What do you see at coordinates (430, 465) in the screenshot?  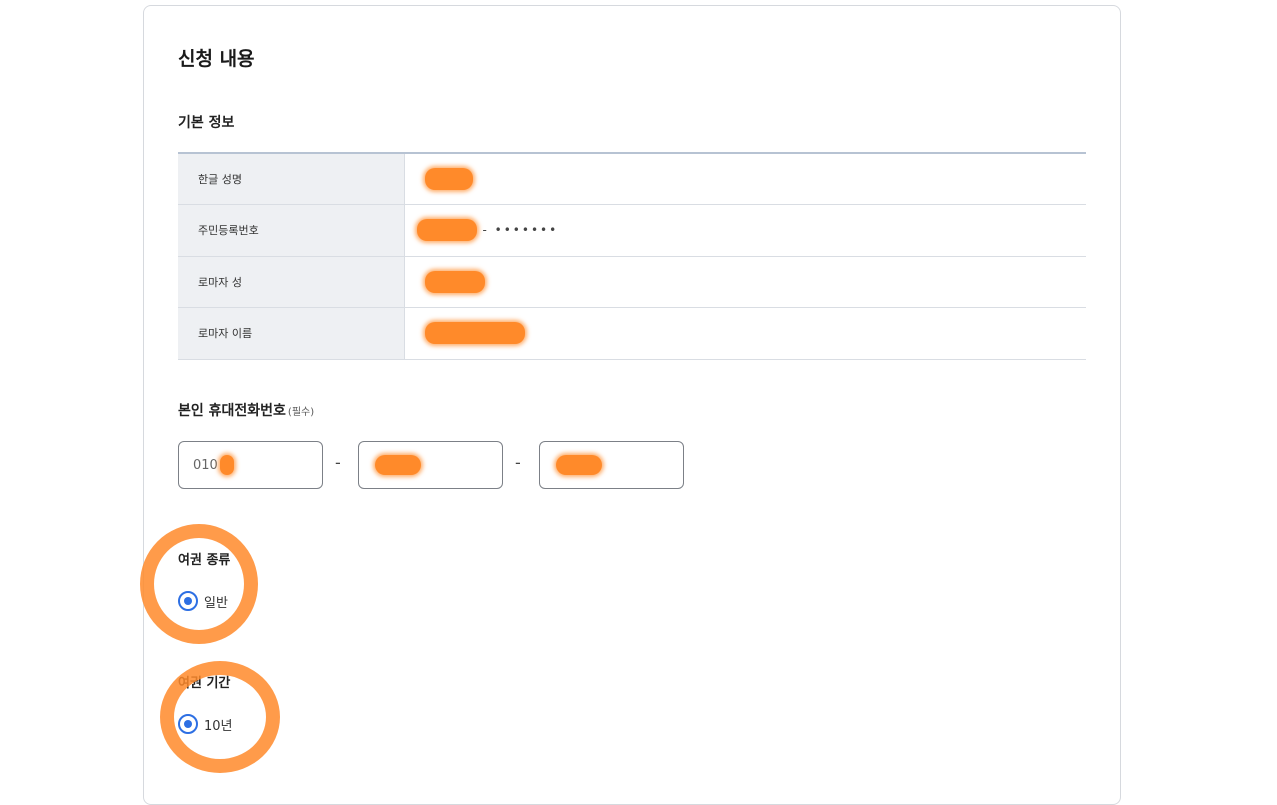 I see `phone-part2-input` at bounding box center [430, 465].